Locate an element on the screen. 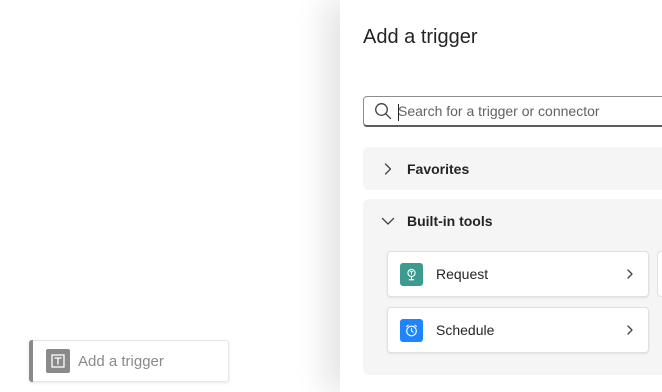 Image resolution: width=662 pixels, height=392 pixels. search-input is located at coordinates (530, 111).